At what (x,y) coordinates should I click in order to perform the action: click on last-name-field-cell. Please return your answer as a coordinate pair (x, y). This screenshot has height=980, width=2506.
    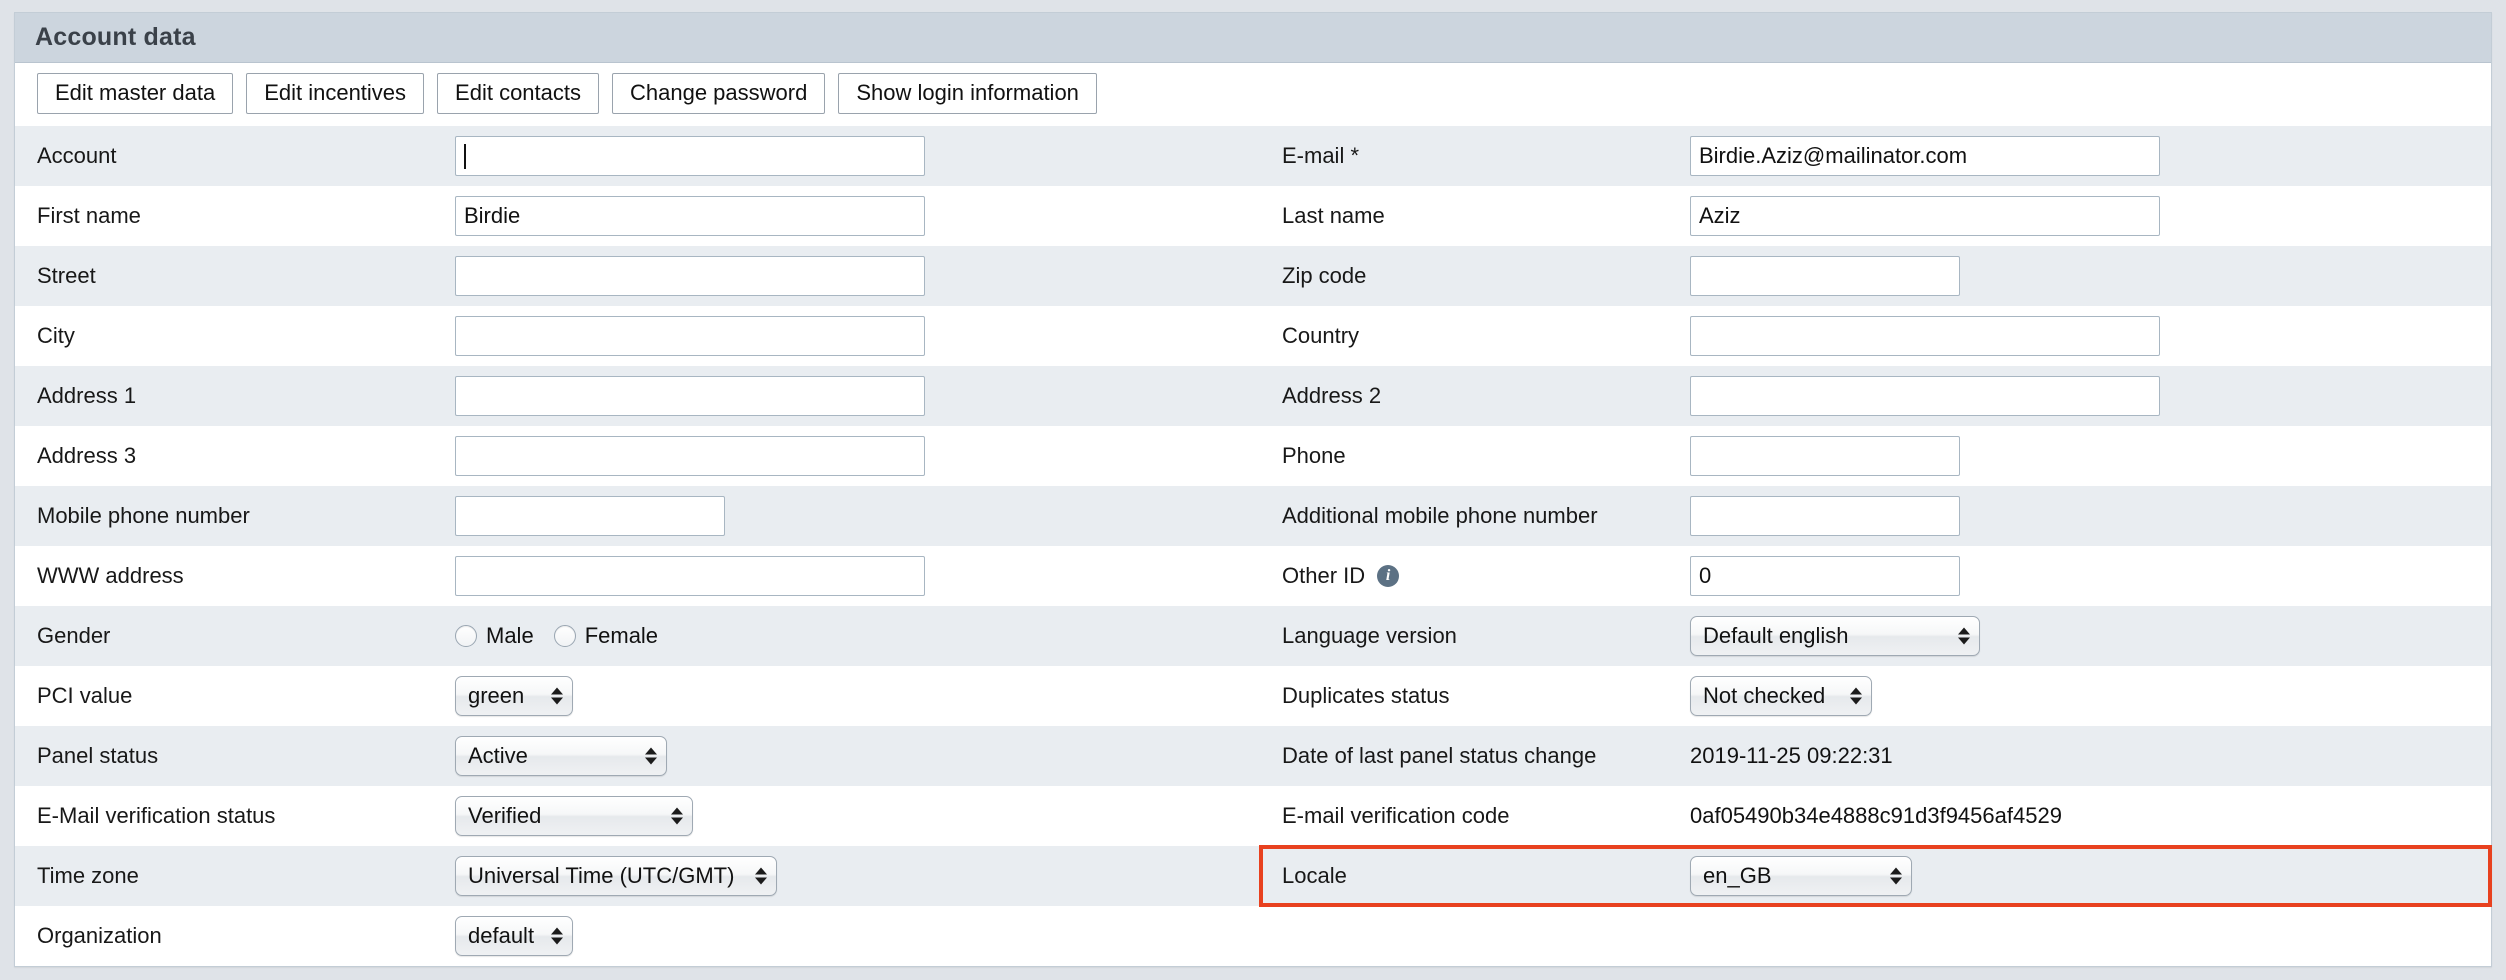
    Looking at the image, I should click on (2090, 216).